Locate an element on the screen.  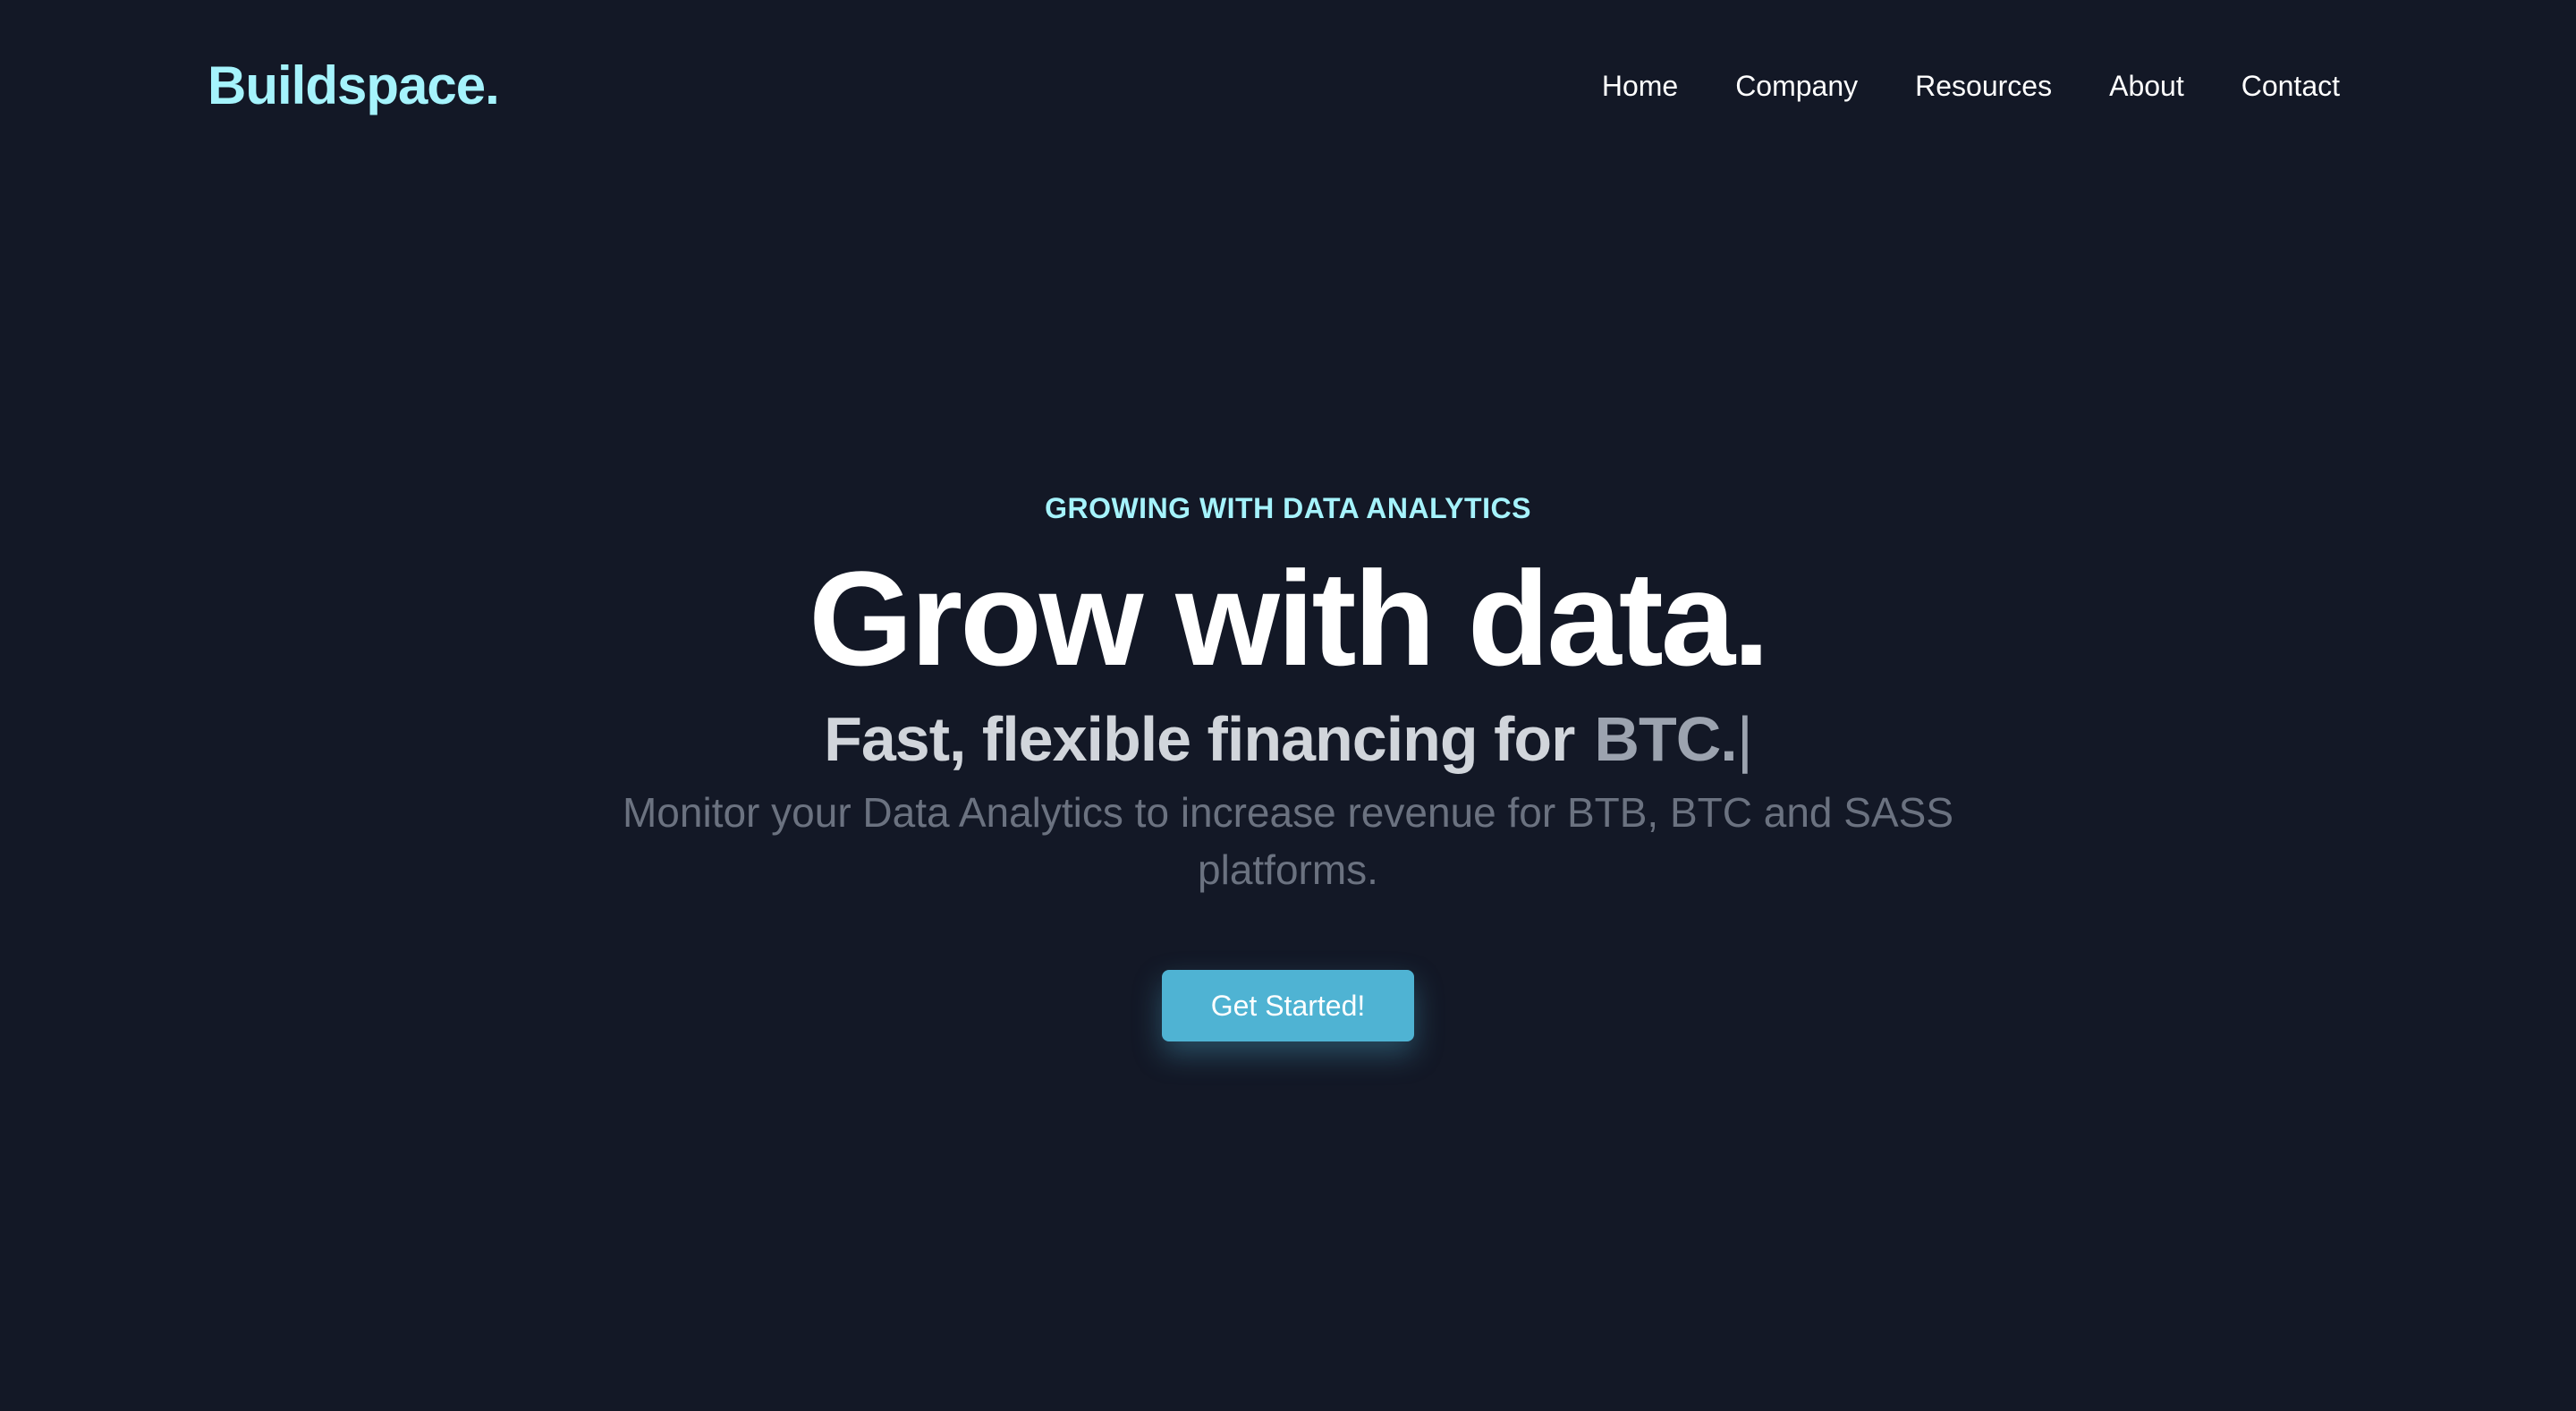
typing-cursor: | is located at coordinates (1744, 739).